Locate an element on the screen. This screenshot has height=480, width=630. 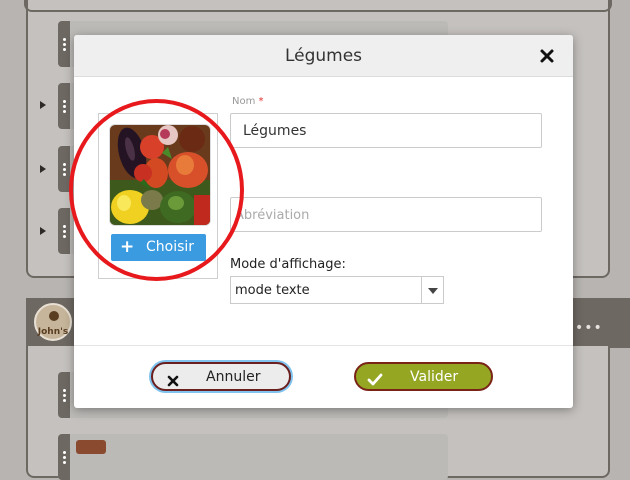
name-field-label: Nom * is located at coordinates (248, 101).